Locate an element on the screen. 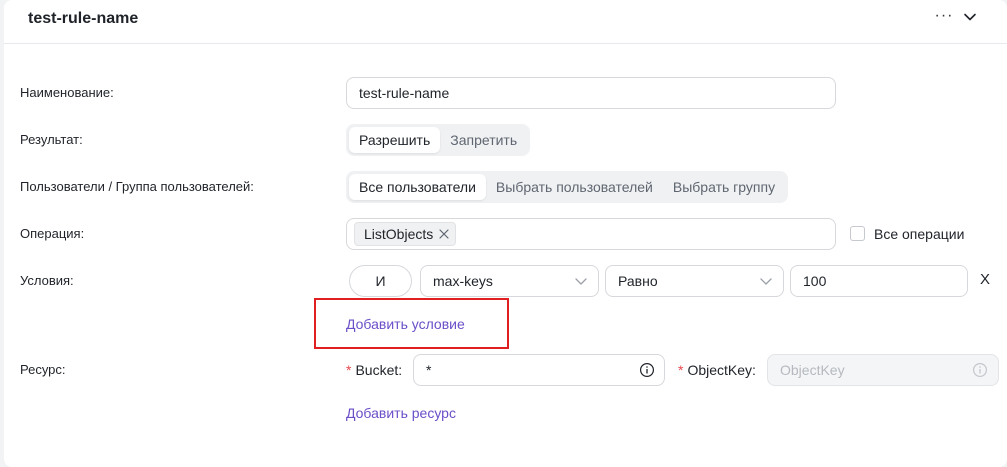 Image resolution: width=1007 pixels, height=467 pixels. operation-label: Операция: is located at coordinates (52, 233).